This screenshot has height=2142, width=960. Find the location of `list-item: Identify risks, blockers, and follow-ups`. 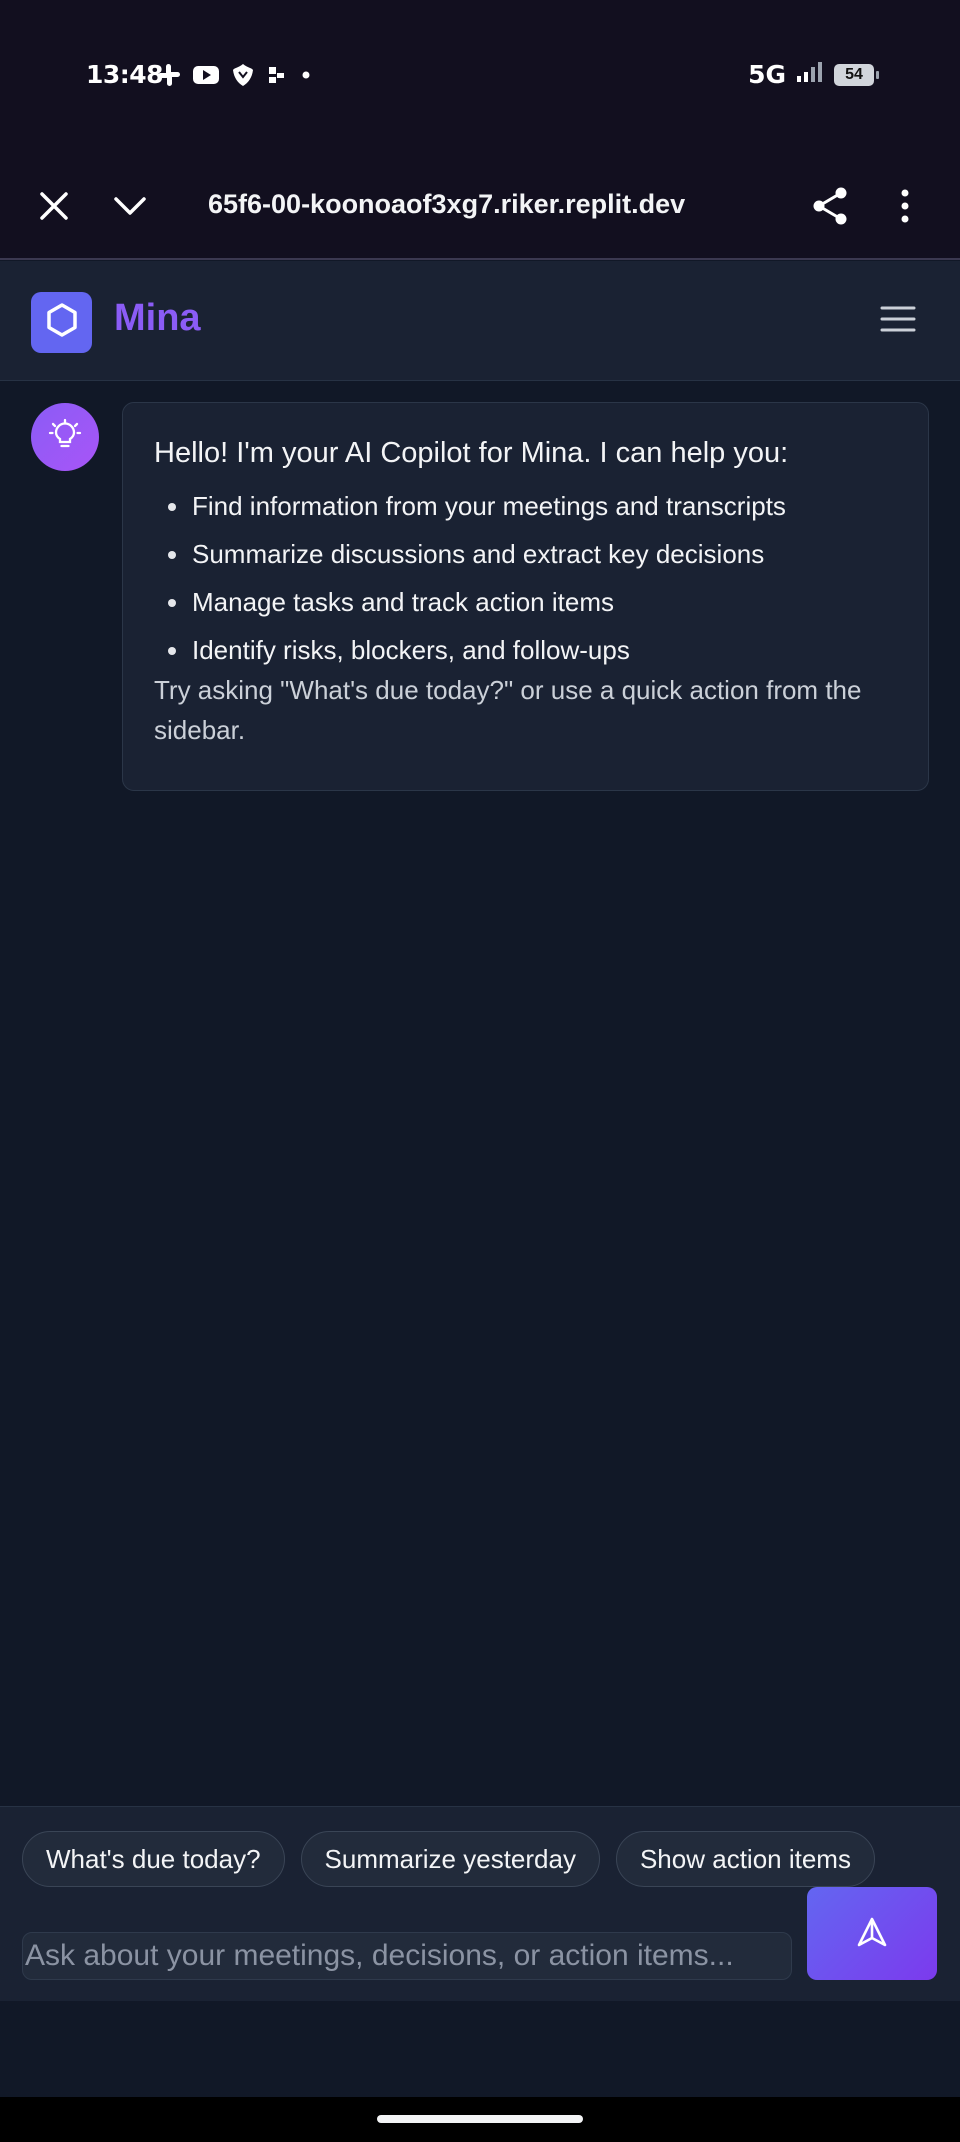

list-item: Identify risks, blockers, and follow-ups is located at coordinates (525, 650).